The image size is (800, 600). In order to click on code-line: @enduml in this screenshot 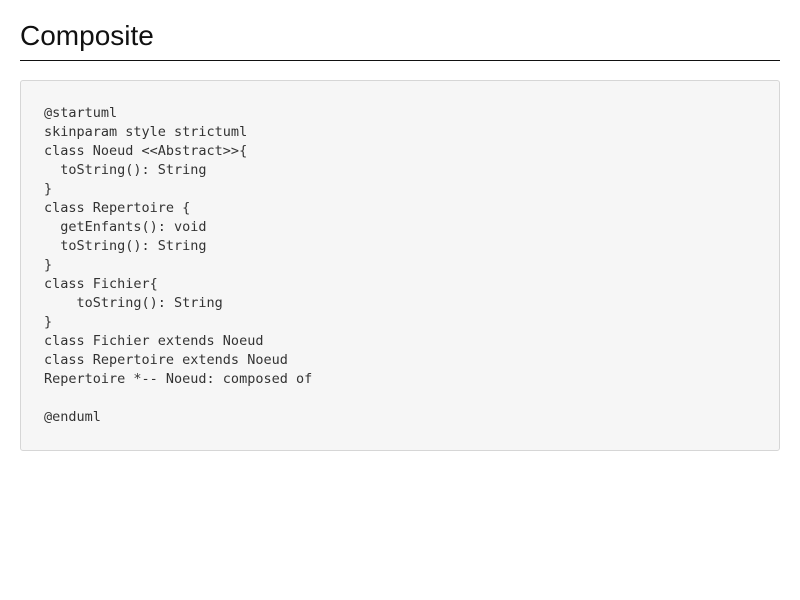, I will do `click(72, 417)`.